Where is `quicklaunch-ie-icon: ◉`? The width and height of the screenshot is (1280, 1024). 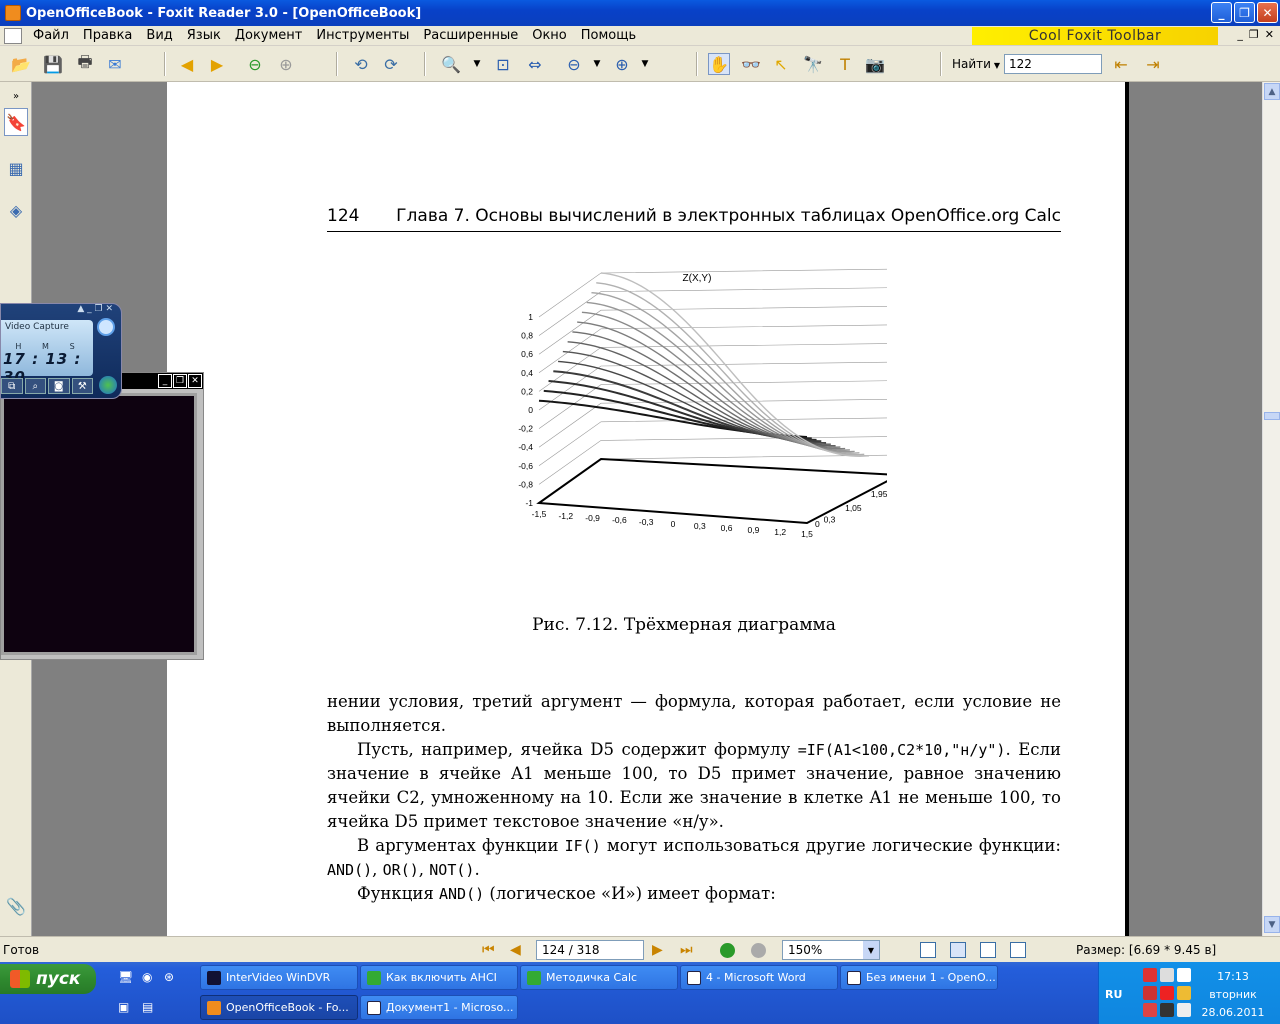 quicklaunch-ie-icon: ◉ is located at coordinates (147, 977).